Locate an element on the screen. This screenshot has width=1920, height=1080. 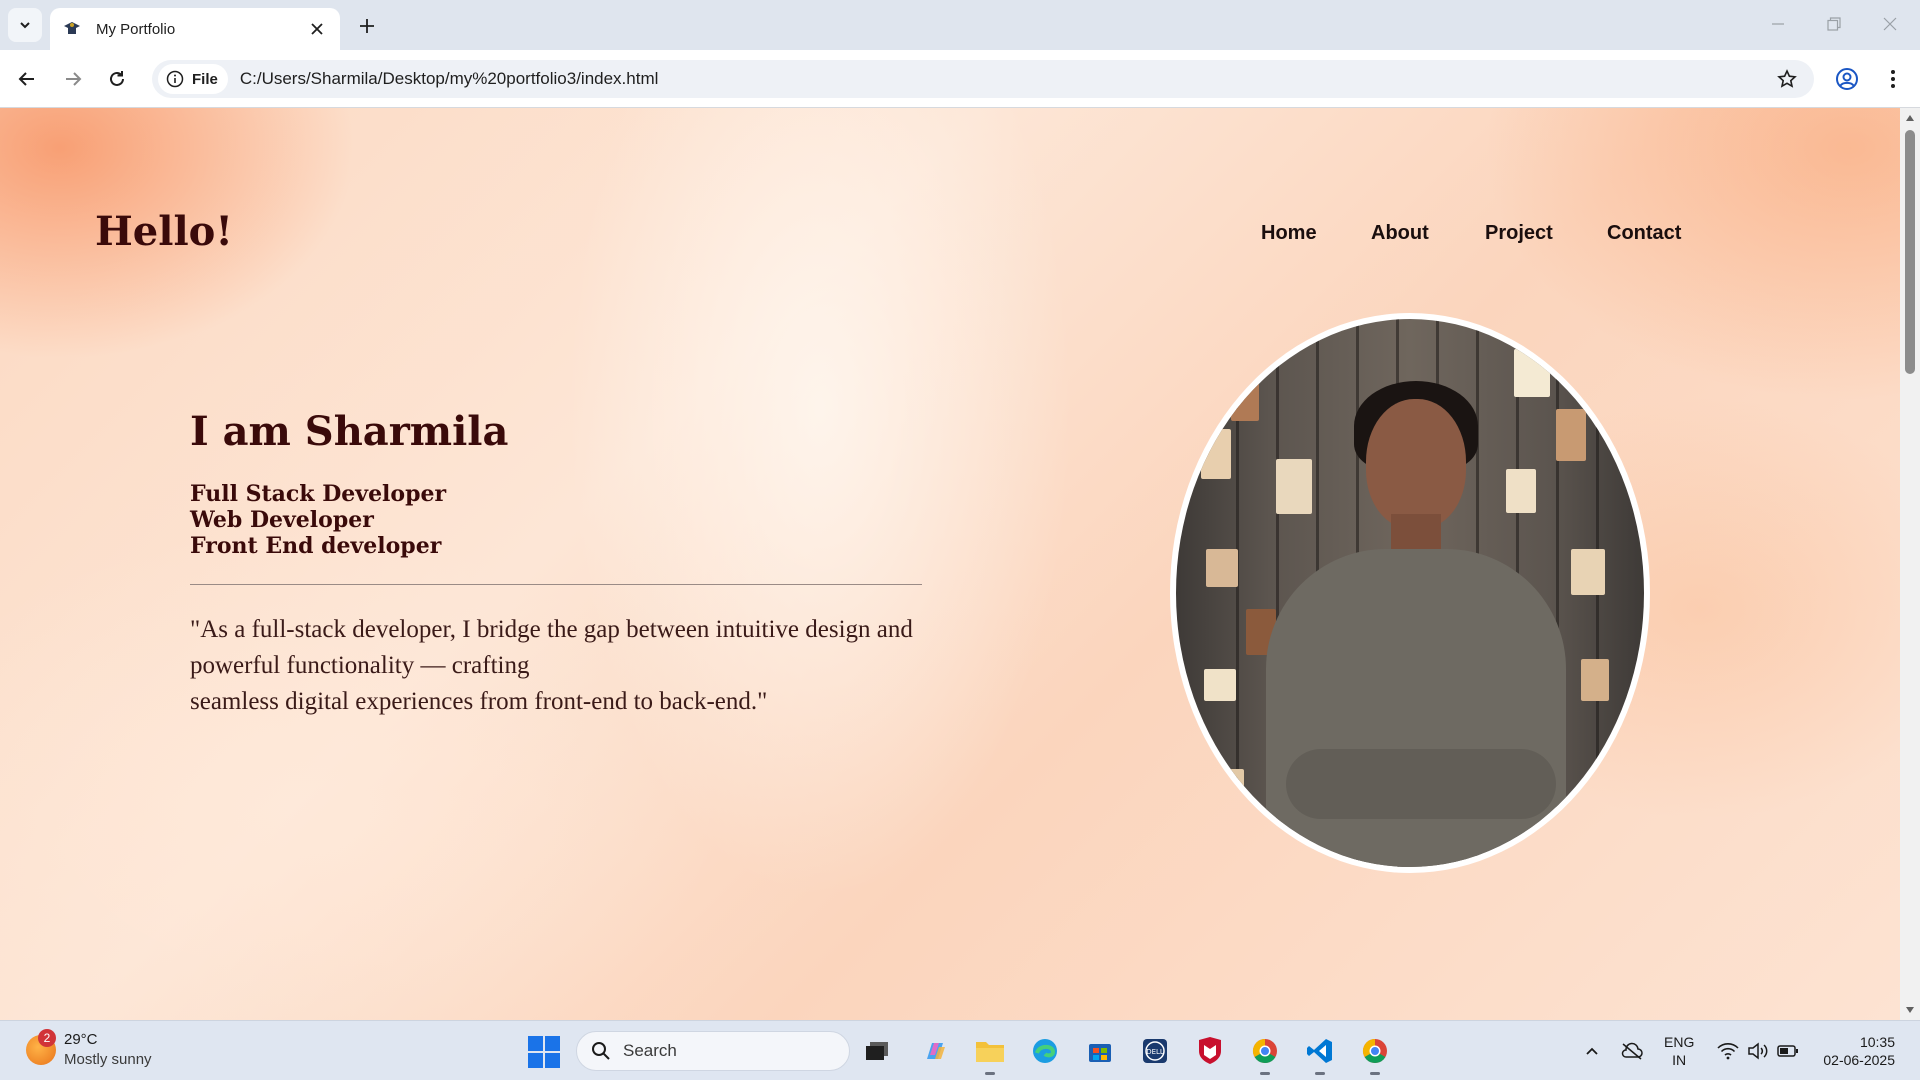
start-button is located at coordinates (544, 1052).